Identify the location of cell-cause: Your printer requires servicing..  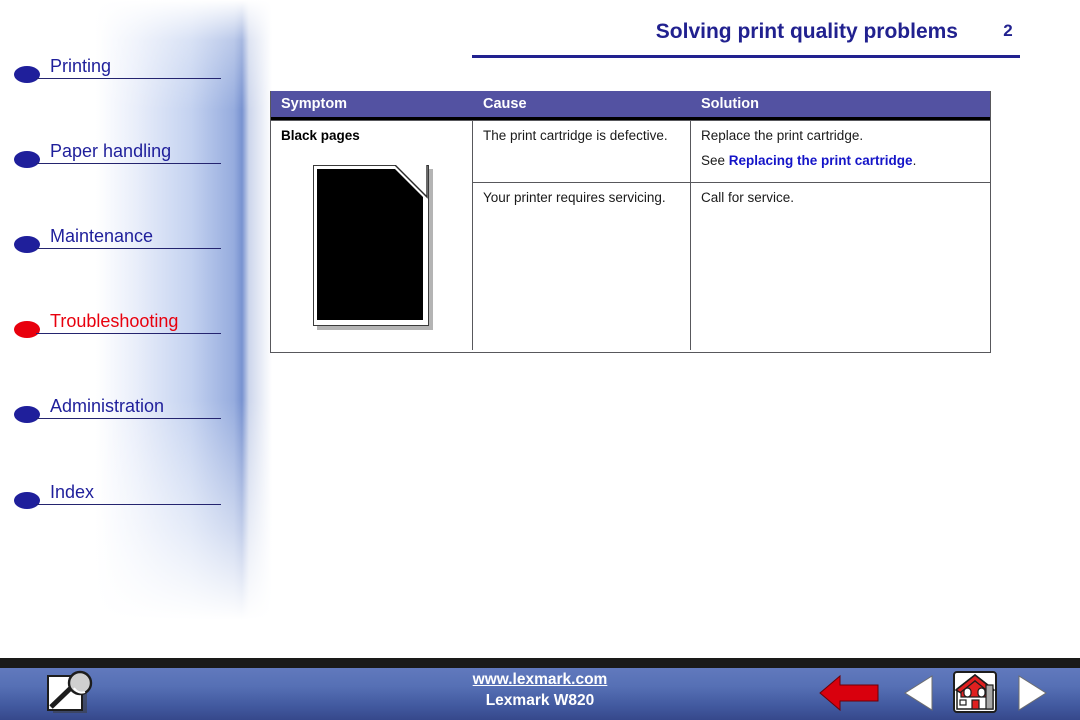
(582, 266).